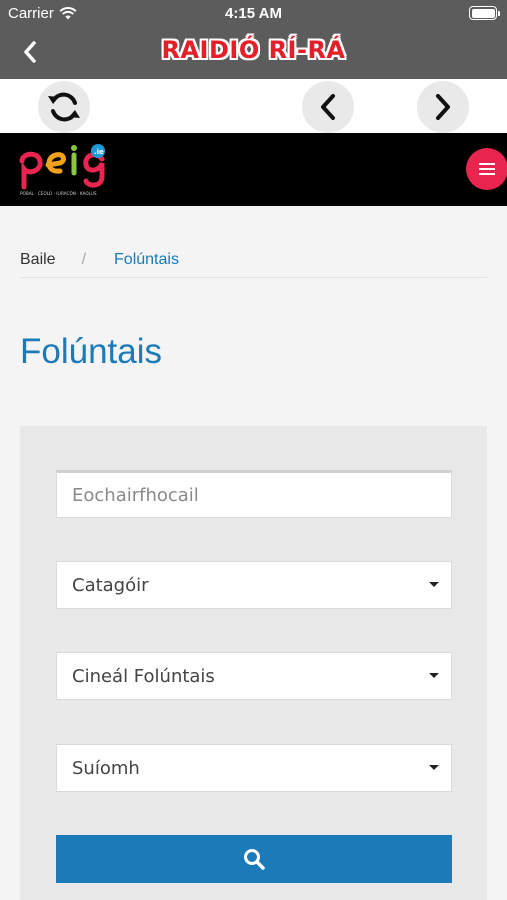 The width and height of the screenshot is (507, 900). What do you see at coordinates (110, 585) in the screenshot?
I see `category-select-value: Catagóir` at bounding box center [110, 585].